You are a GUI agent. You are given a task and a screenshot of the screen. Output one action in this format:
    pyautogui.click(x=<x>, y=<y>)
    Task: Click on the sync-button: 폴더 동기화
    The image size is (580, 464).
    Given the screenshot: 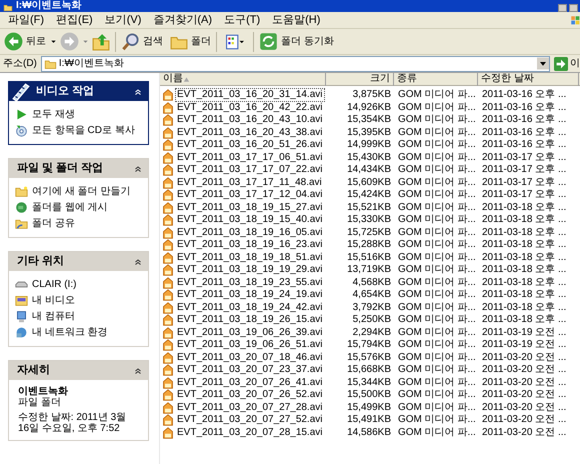 What is the action you would take?
    pyautogui.click(x=296, y=41)
    